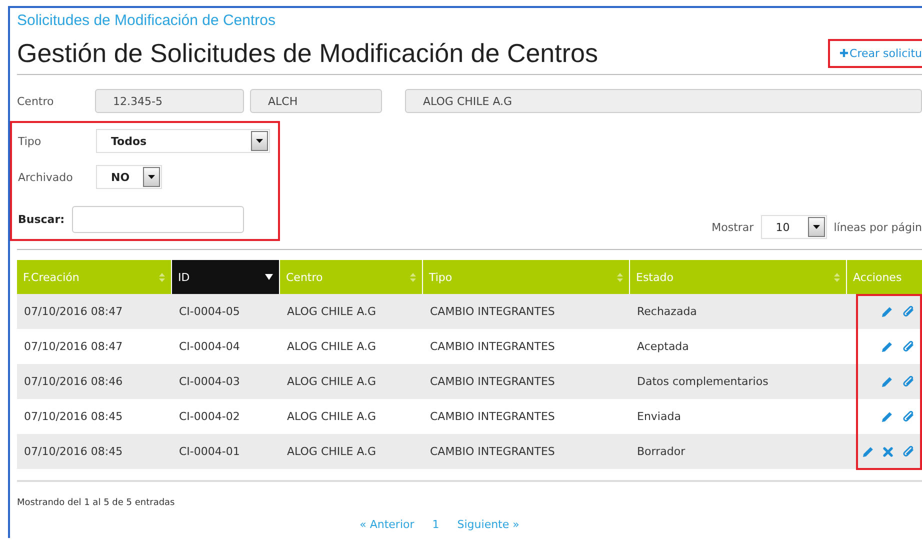  What do you see at coordinates (209, 416) in the screenshot?
I see `table-cell-text: CI-0004-02` at bounding box center [209, 416].